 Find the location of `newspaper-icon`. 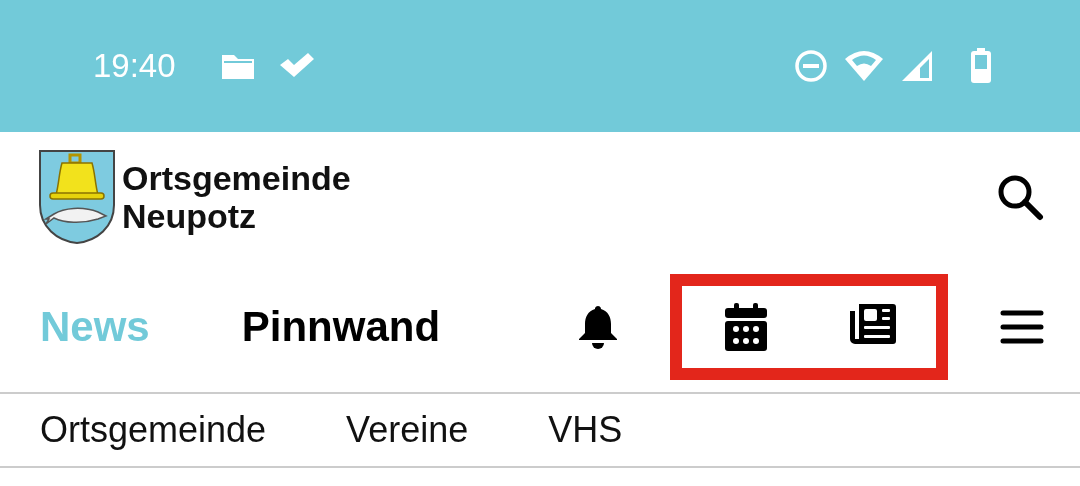

newspaper-icon is located at coordinates (872, 324).